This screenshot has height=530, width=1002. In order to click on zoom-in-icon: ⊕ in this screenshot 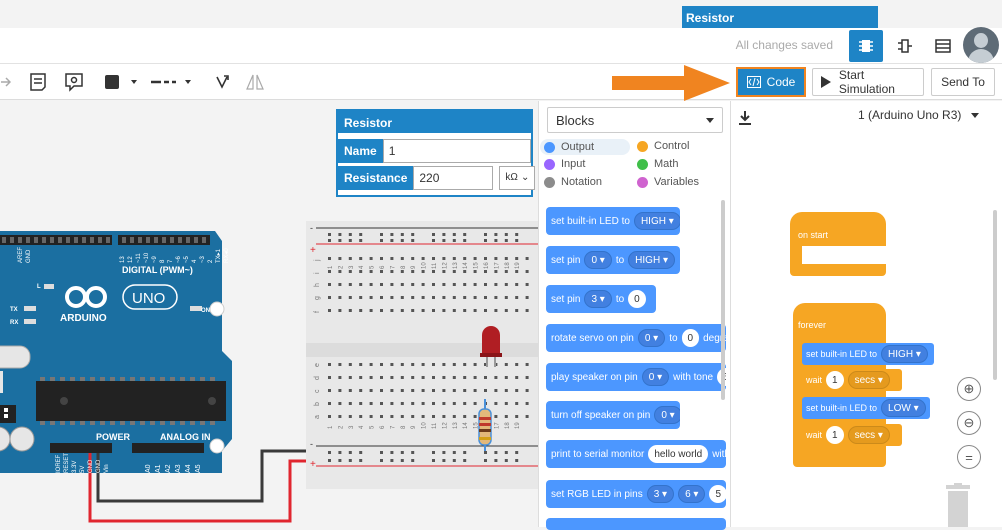, I will do `click(969, 389)`.